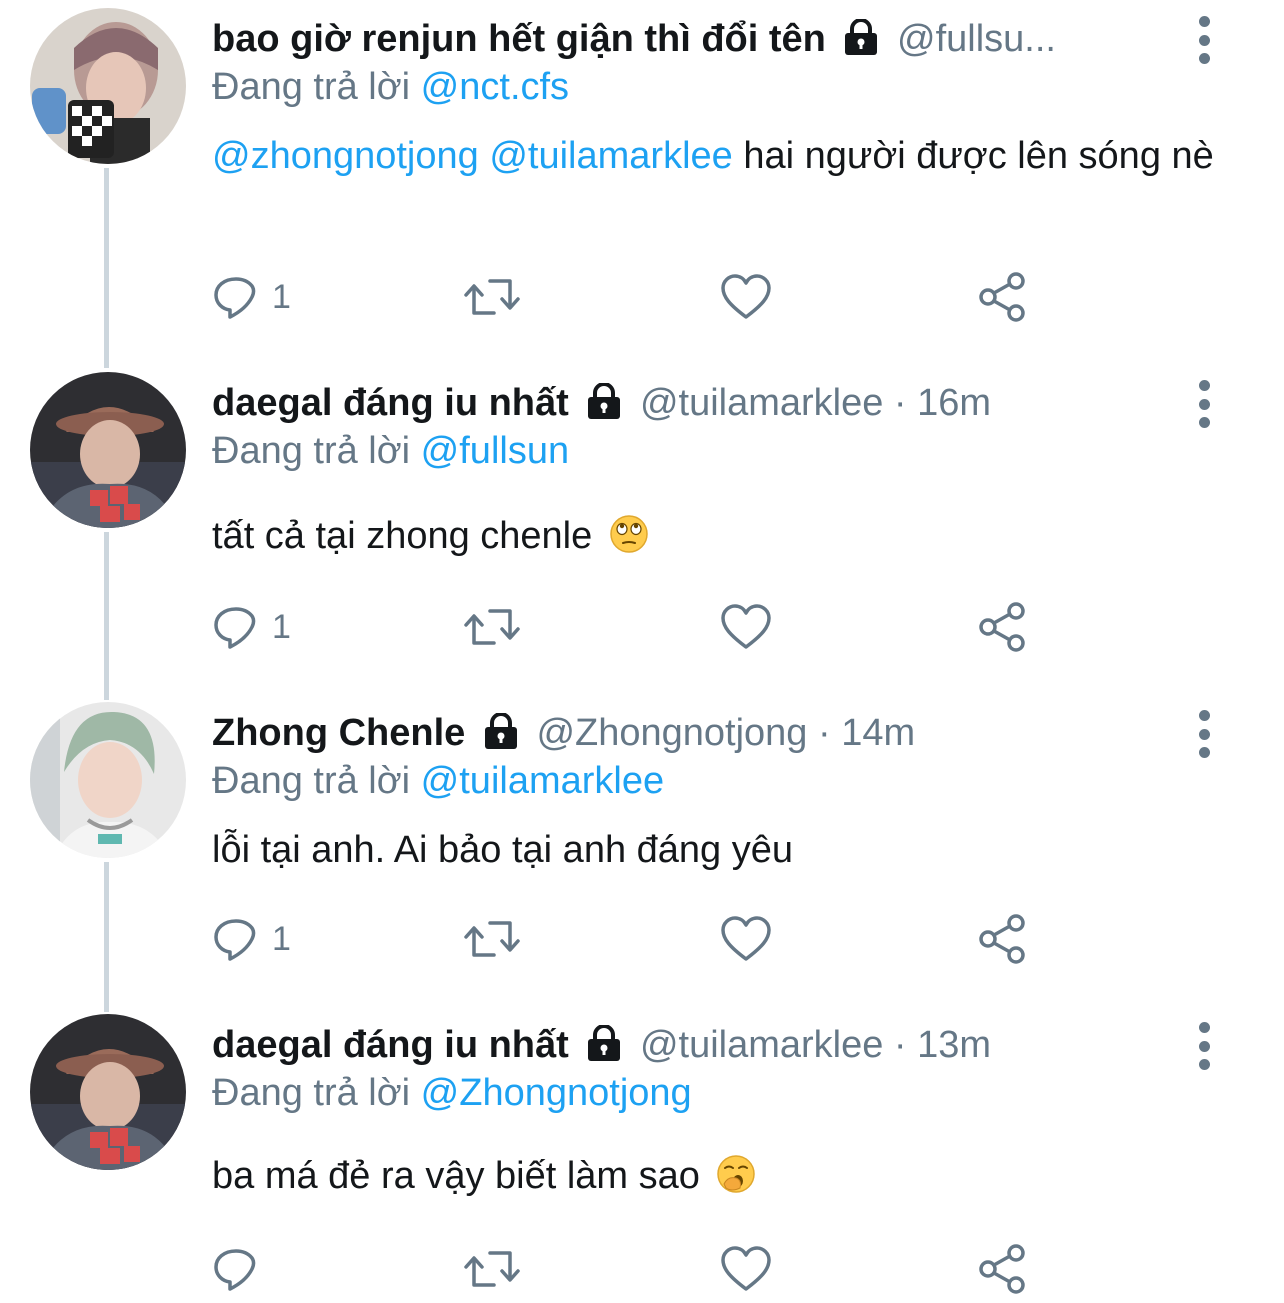 The height and width of the screenshot is (1303, 1284). I want to click on tweet-header: daegal đáng iu nhất @tuilamarklee · 16m, so click(693, 405).